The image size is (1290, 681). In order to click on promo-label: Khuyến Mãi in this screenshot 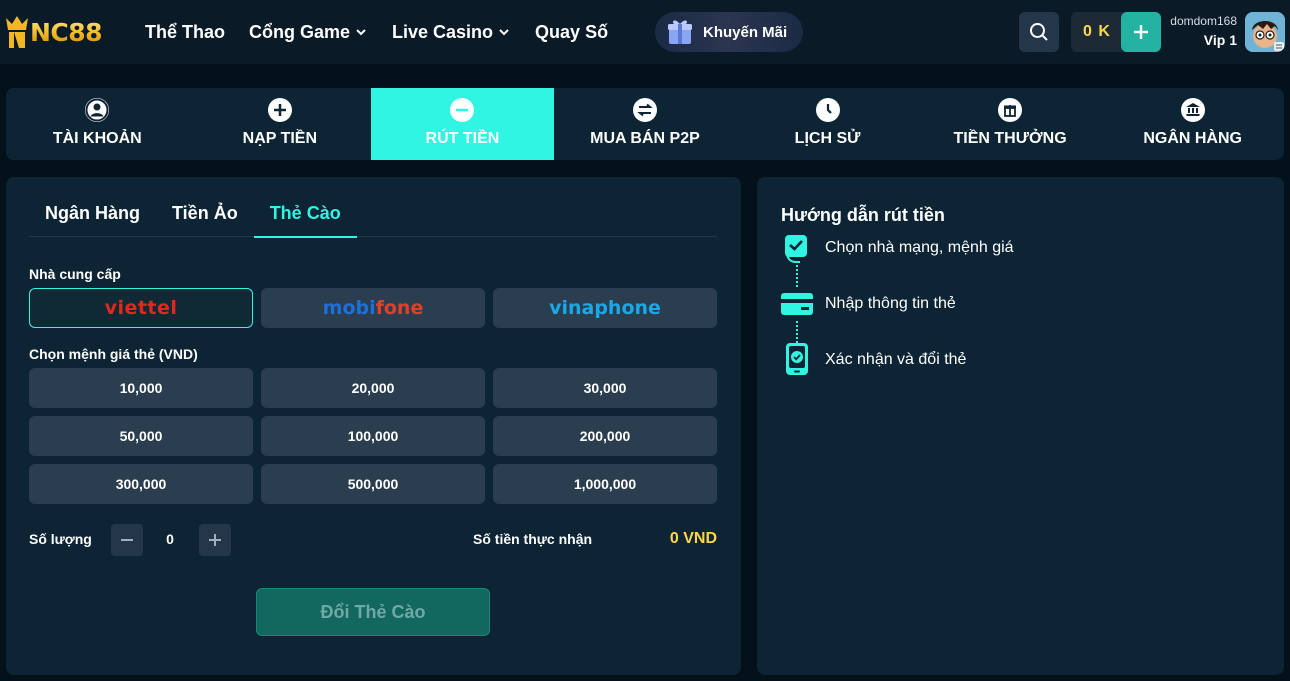, I will do `click(745, 32)`.